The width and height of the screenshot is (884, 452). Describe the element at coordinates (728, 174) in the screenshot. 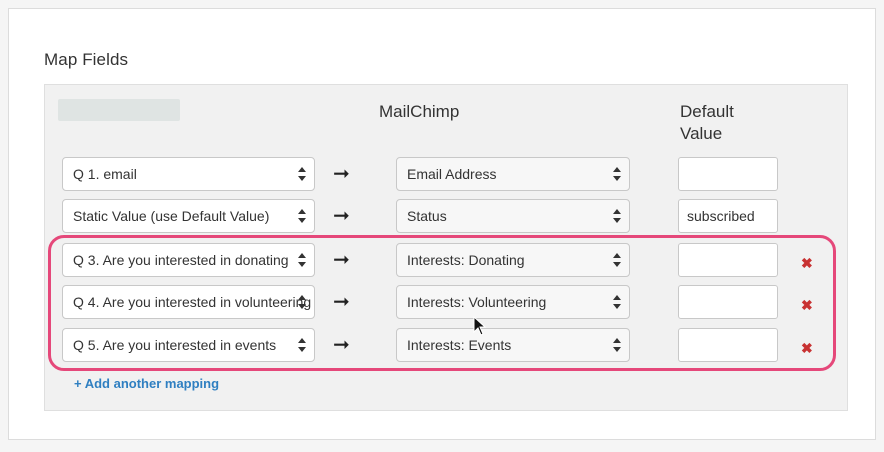

I see `default-value-input` at that location.